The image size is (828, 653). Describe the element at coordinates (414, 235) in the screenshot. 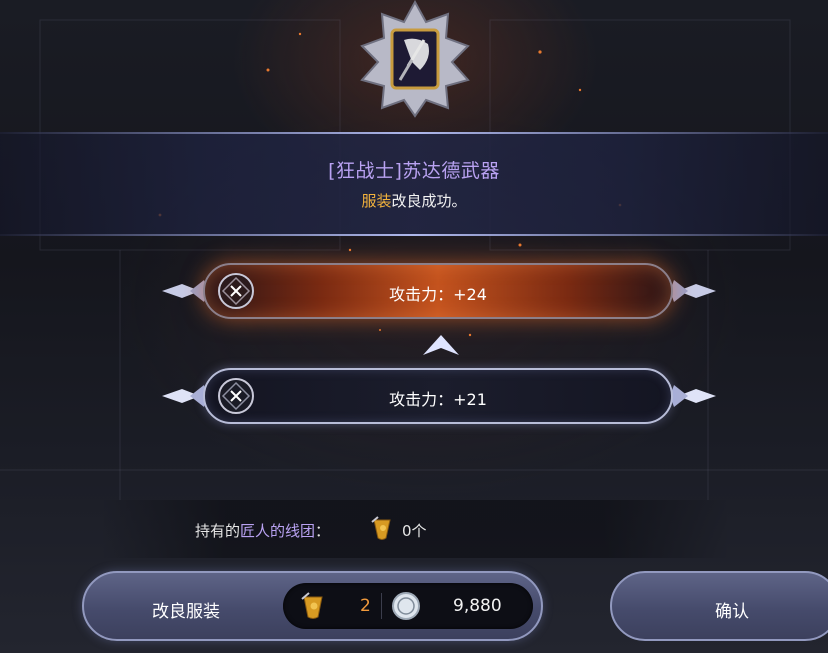

I see `banner-bottom-edge` at that location.